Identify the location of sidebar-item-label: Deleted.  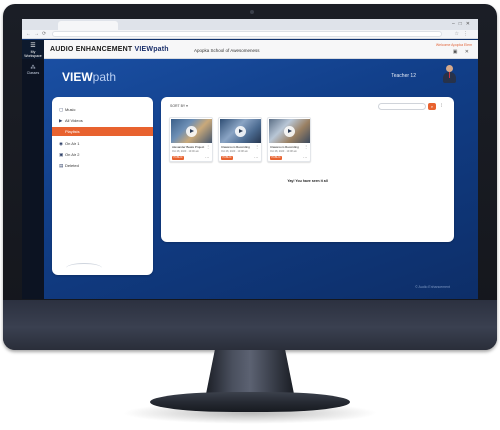
(72, 165).